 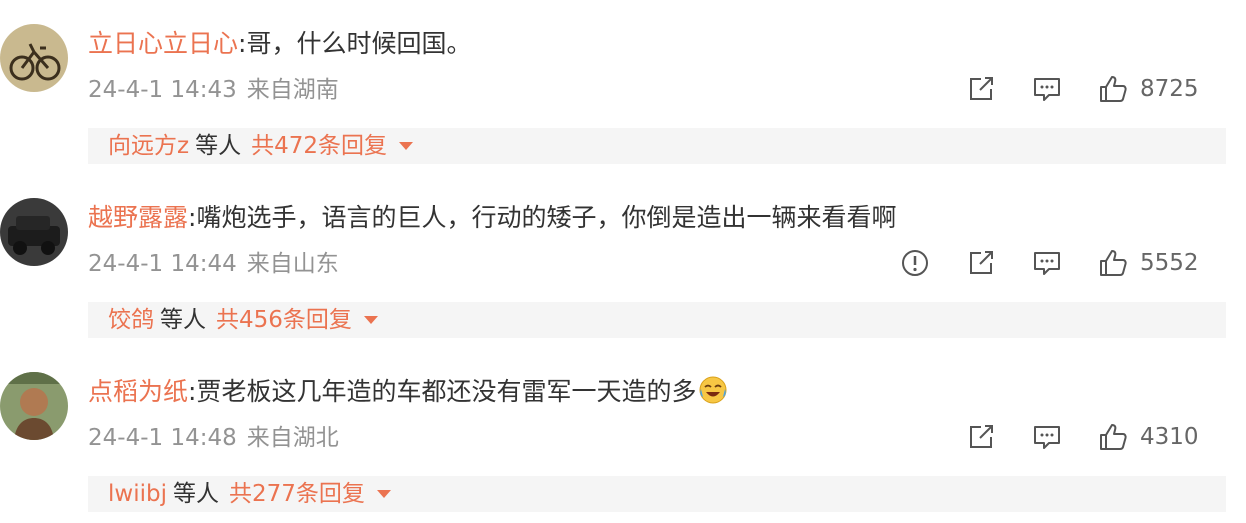 What do you see at coordinates (546, 217) in the screenshot?
I see `comment-text: 嘴炮选手，语言的巨人，行动的矮子，你倒是造出一辆来看看啊` at bounding box center [546, 217].